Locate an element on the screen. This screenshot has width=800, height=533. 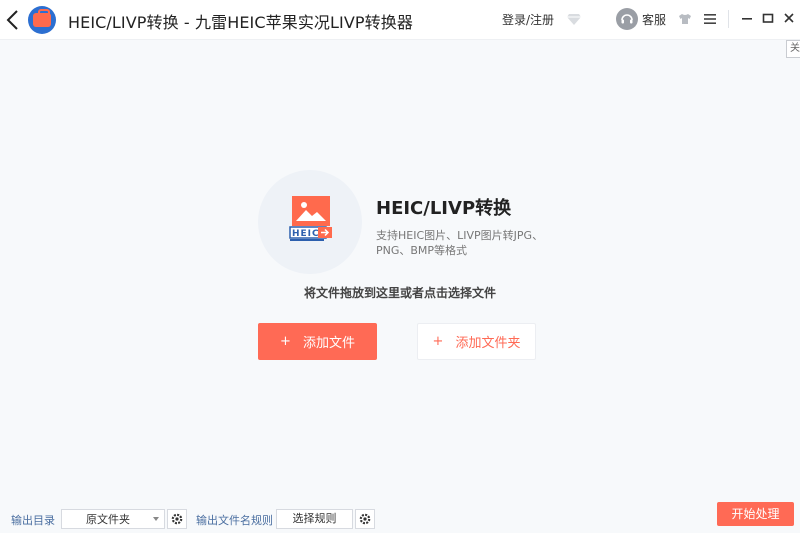
close-icon is located at coordinates (789, 18).